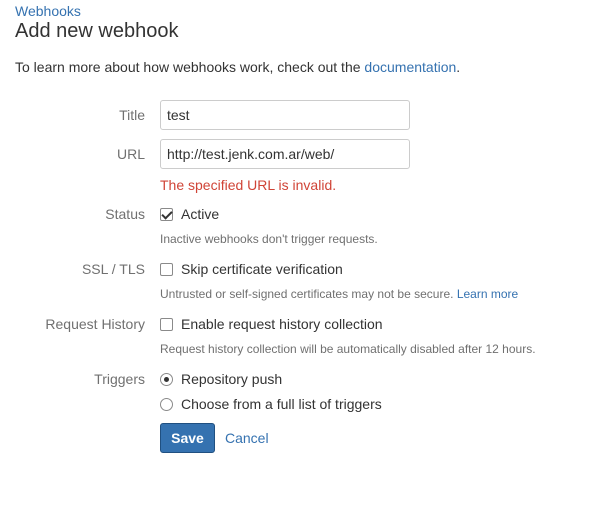  I want to click on cancel-link: Cancel, so click(247, 438).